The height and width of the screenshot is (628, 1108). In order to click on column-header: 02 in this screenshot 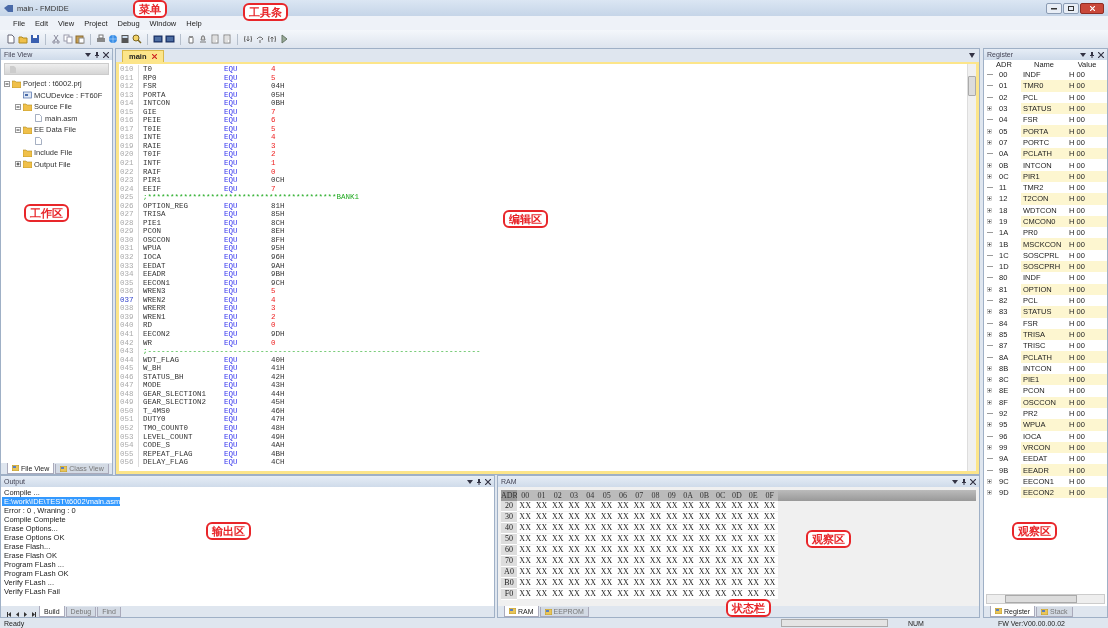, I will do `click(557, 495)`.